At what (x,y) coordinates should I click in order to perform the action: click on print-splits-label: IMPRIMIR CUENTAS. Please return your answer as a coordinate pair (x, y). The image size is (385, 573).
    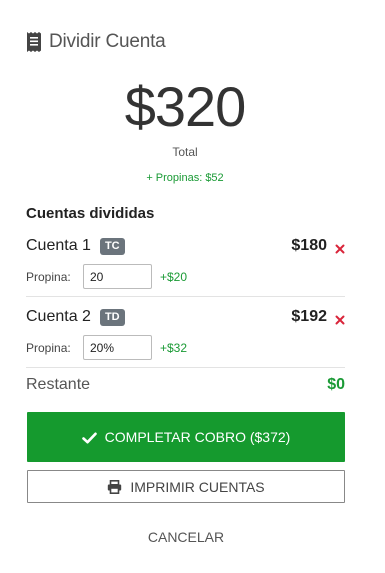
    Looking at the image, I should click on (197, 486).